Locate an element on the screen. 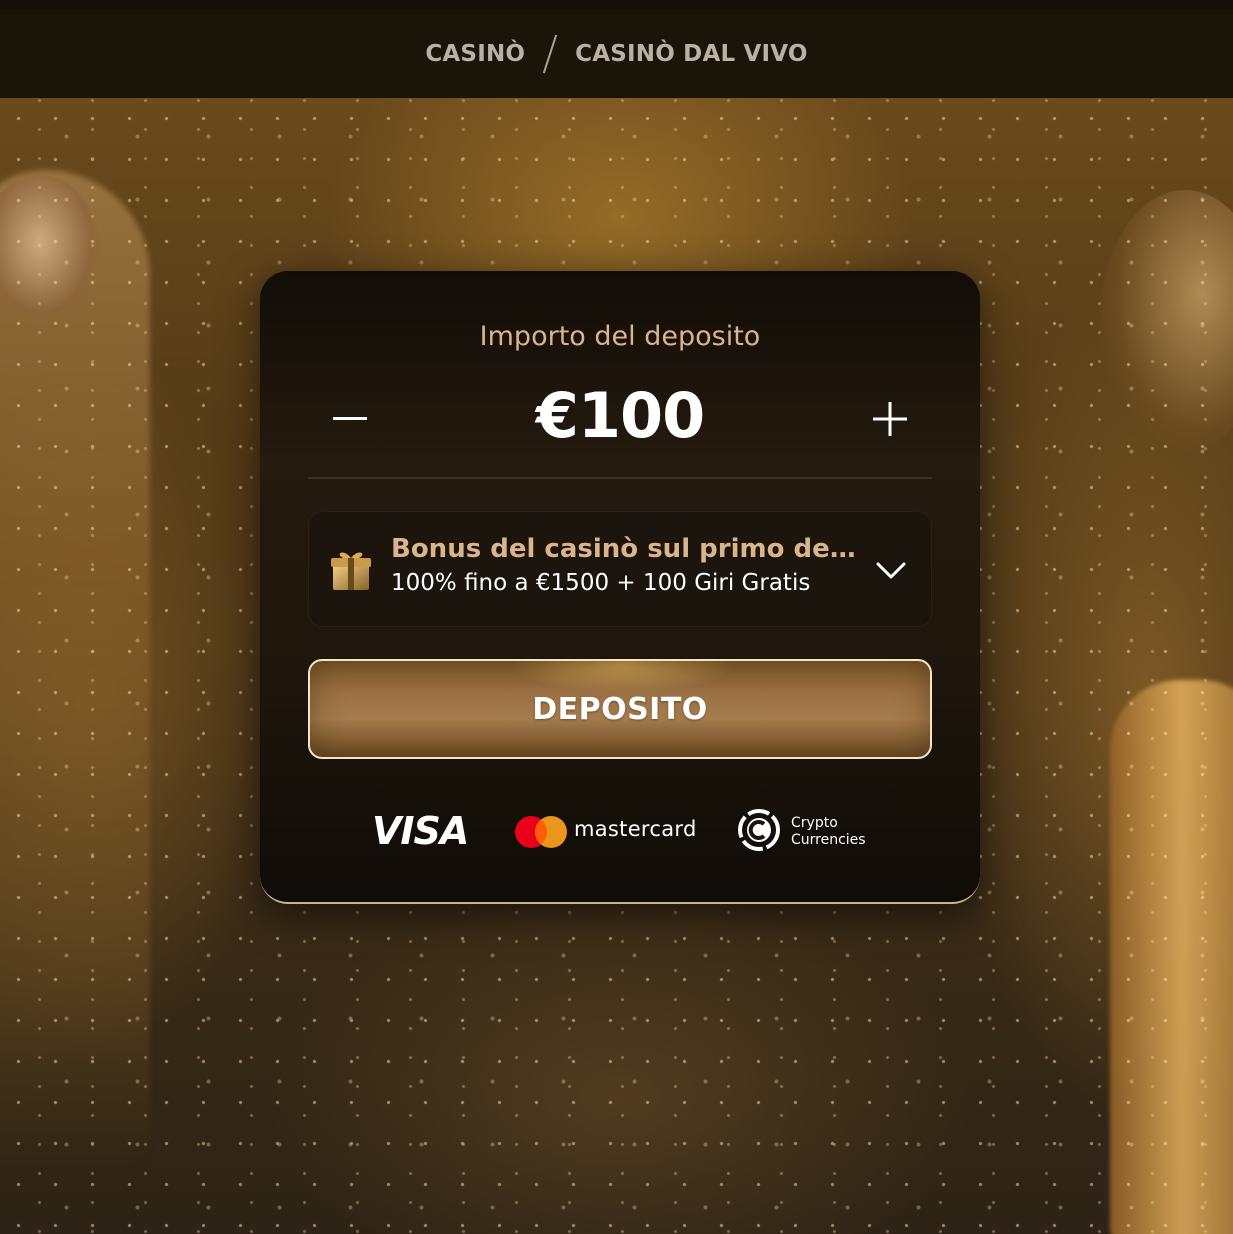  gift-icon is located at coordinates (351, 571).